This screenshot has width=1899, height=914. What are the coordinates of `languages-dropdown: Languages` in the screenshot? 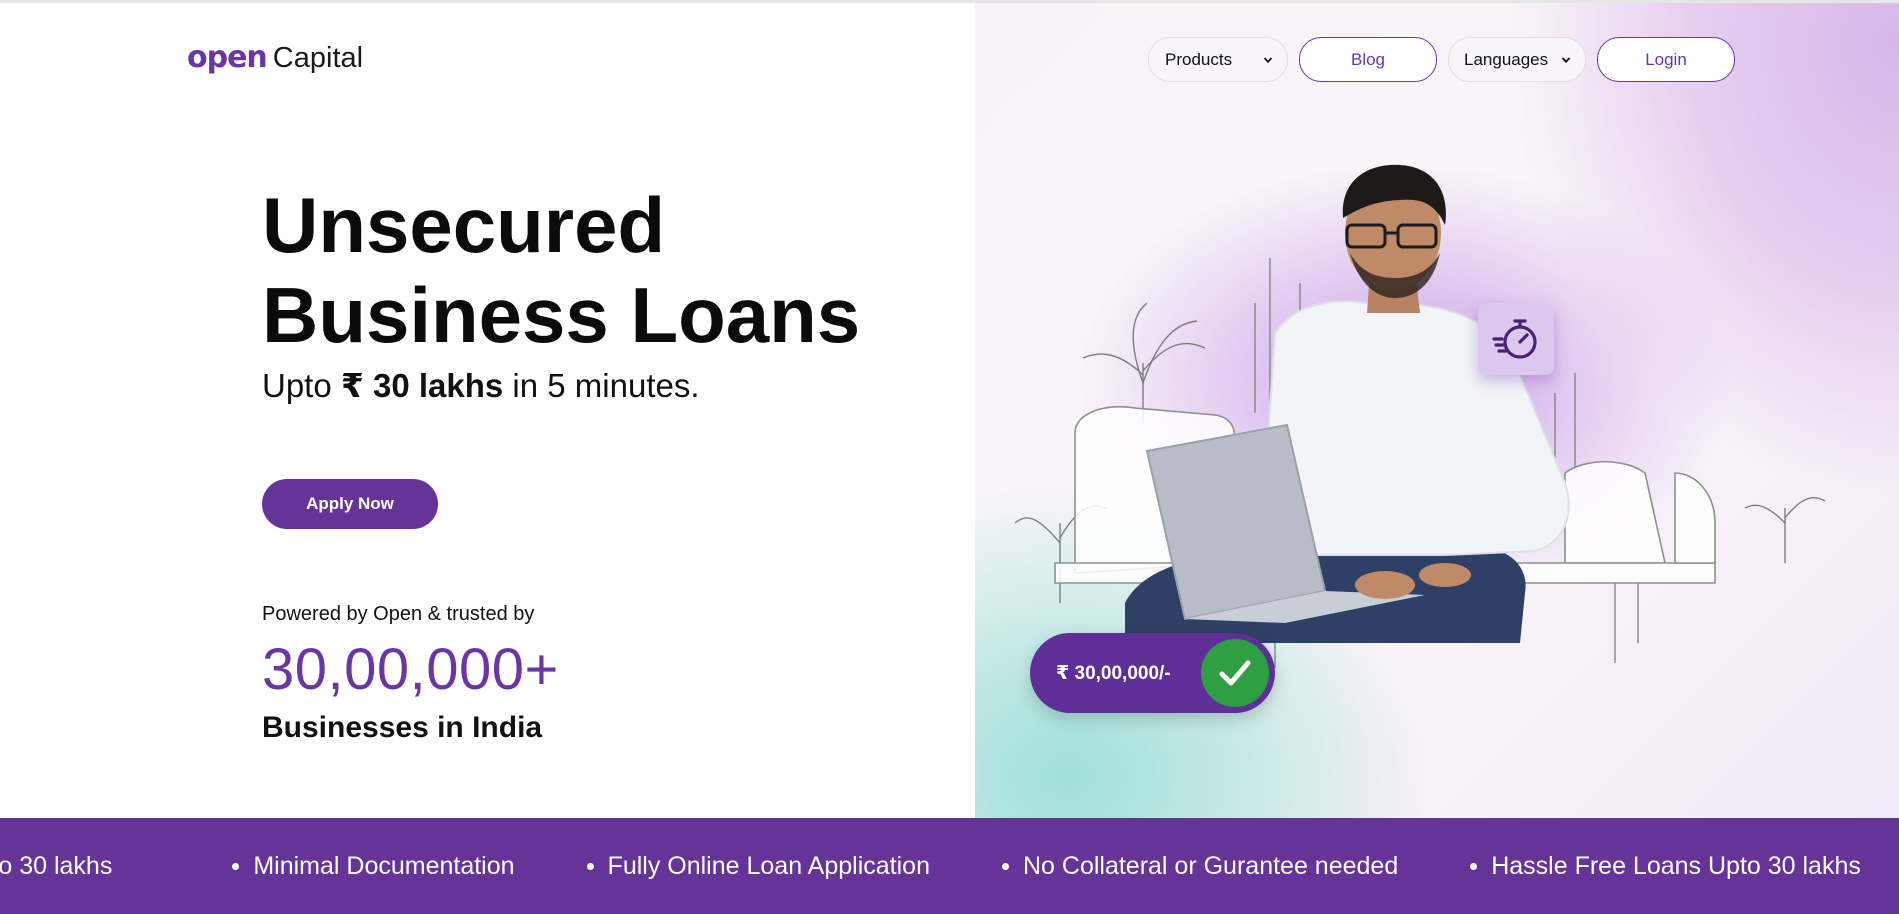 It's located at (1517, 59).